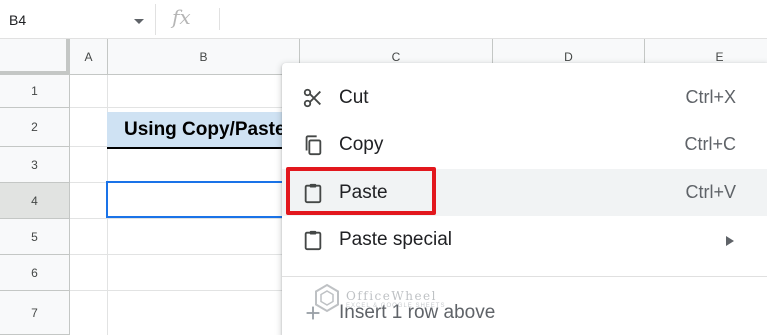  Describe the element at coordinates (35, 201) in the screenshot. I see `row-header-4: 4` at that location.